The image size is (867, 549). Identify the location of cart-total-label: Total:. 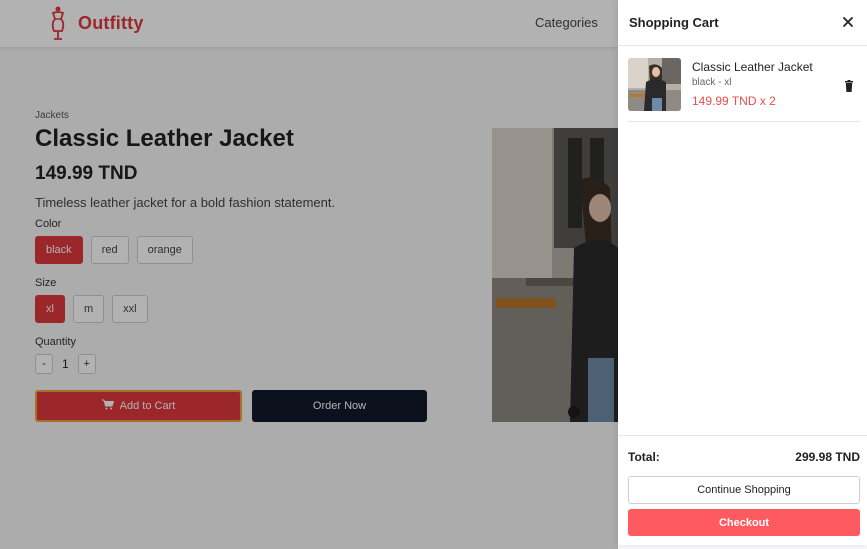
(644, 457).